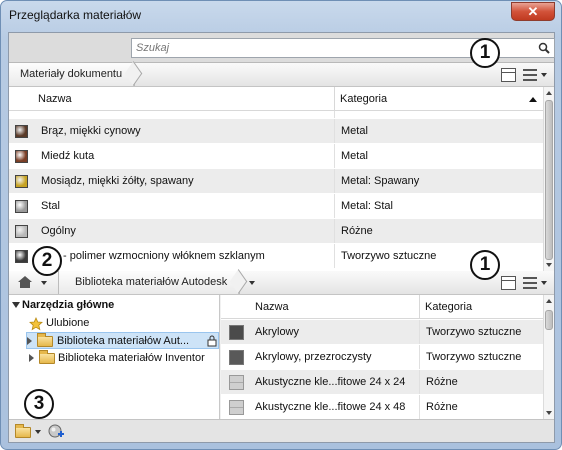  Describe the element at coordinates (68, 305) in the screenshot. I see `tree-root: Narzędzia główne` at that location.